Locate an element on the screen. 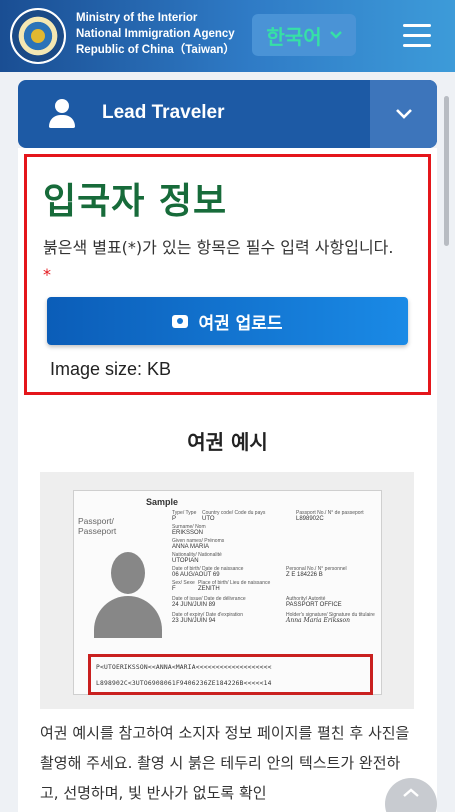  lead-traveler-accordion: Lead Traveler is located at coordinates (227, 114).